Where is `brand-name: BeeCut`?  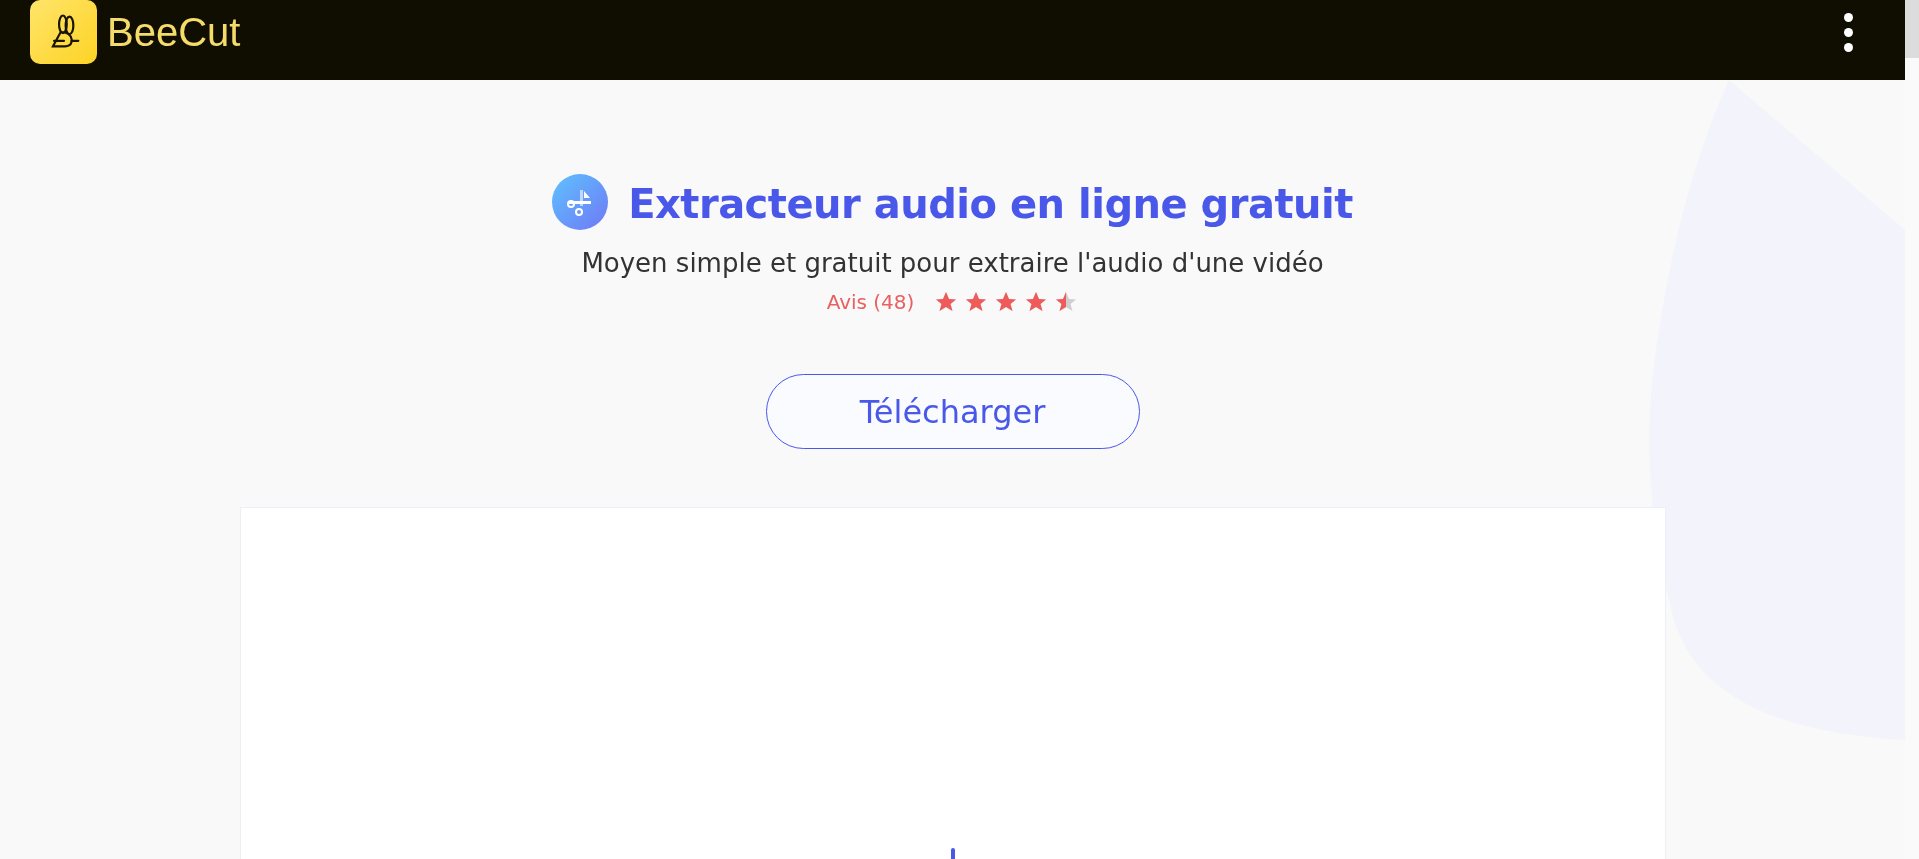
brand-name: BeeCut is located at coordinates (174, 32).